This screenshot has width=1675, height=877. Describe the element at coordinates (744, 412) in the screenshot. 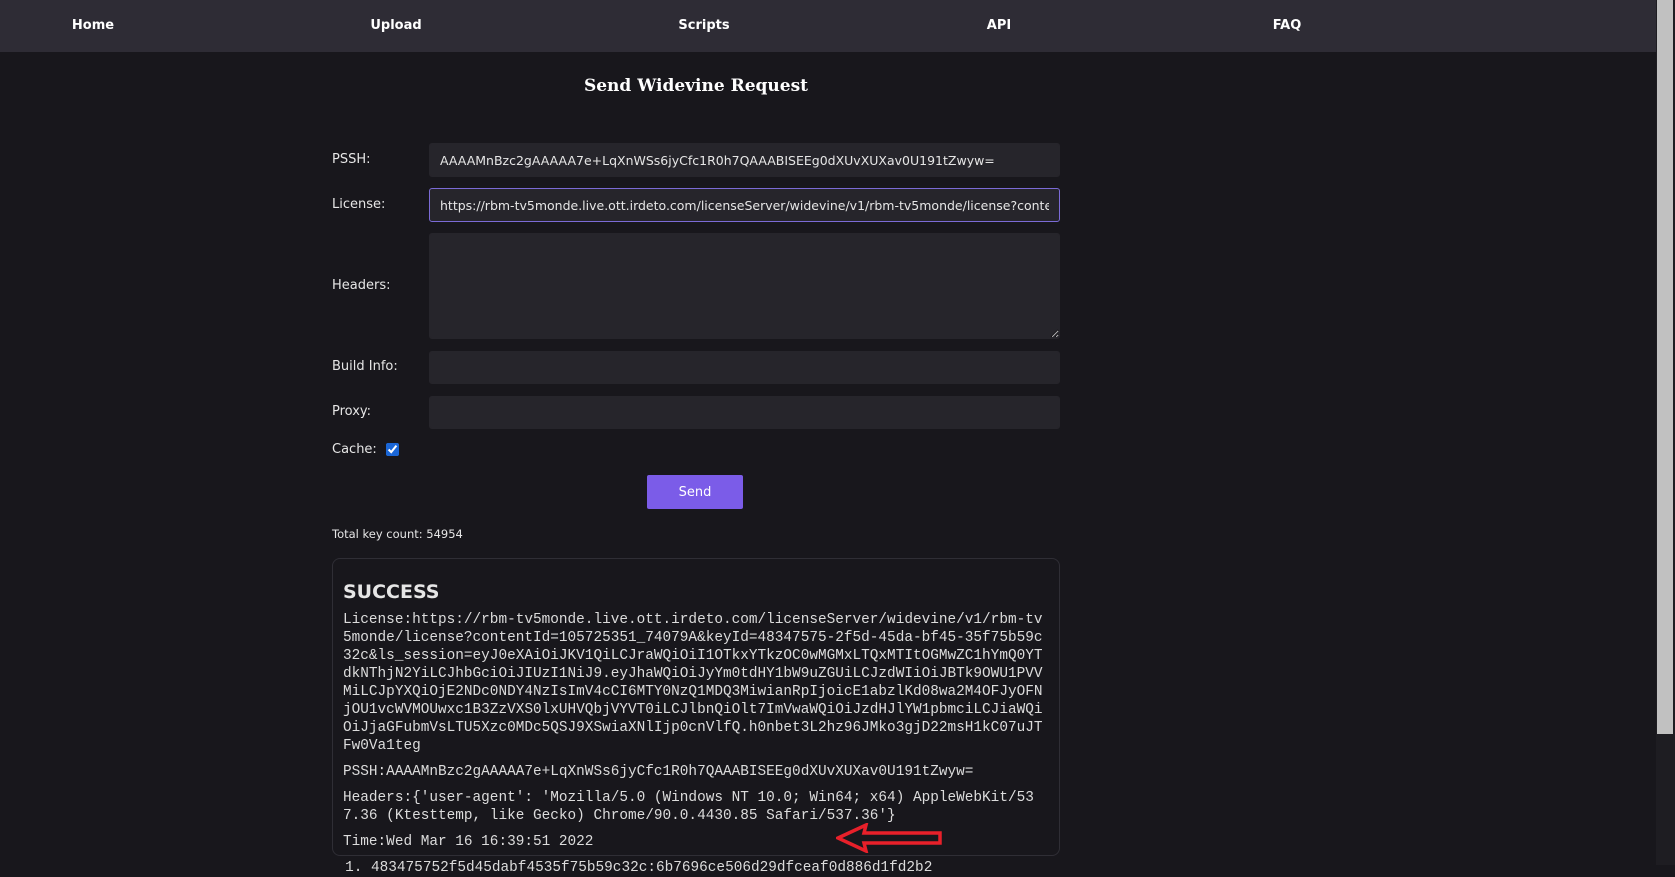

I see `proxy-input` at that location.